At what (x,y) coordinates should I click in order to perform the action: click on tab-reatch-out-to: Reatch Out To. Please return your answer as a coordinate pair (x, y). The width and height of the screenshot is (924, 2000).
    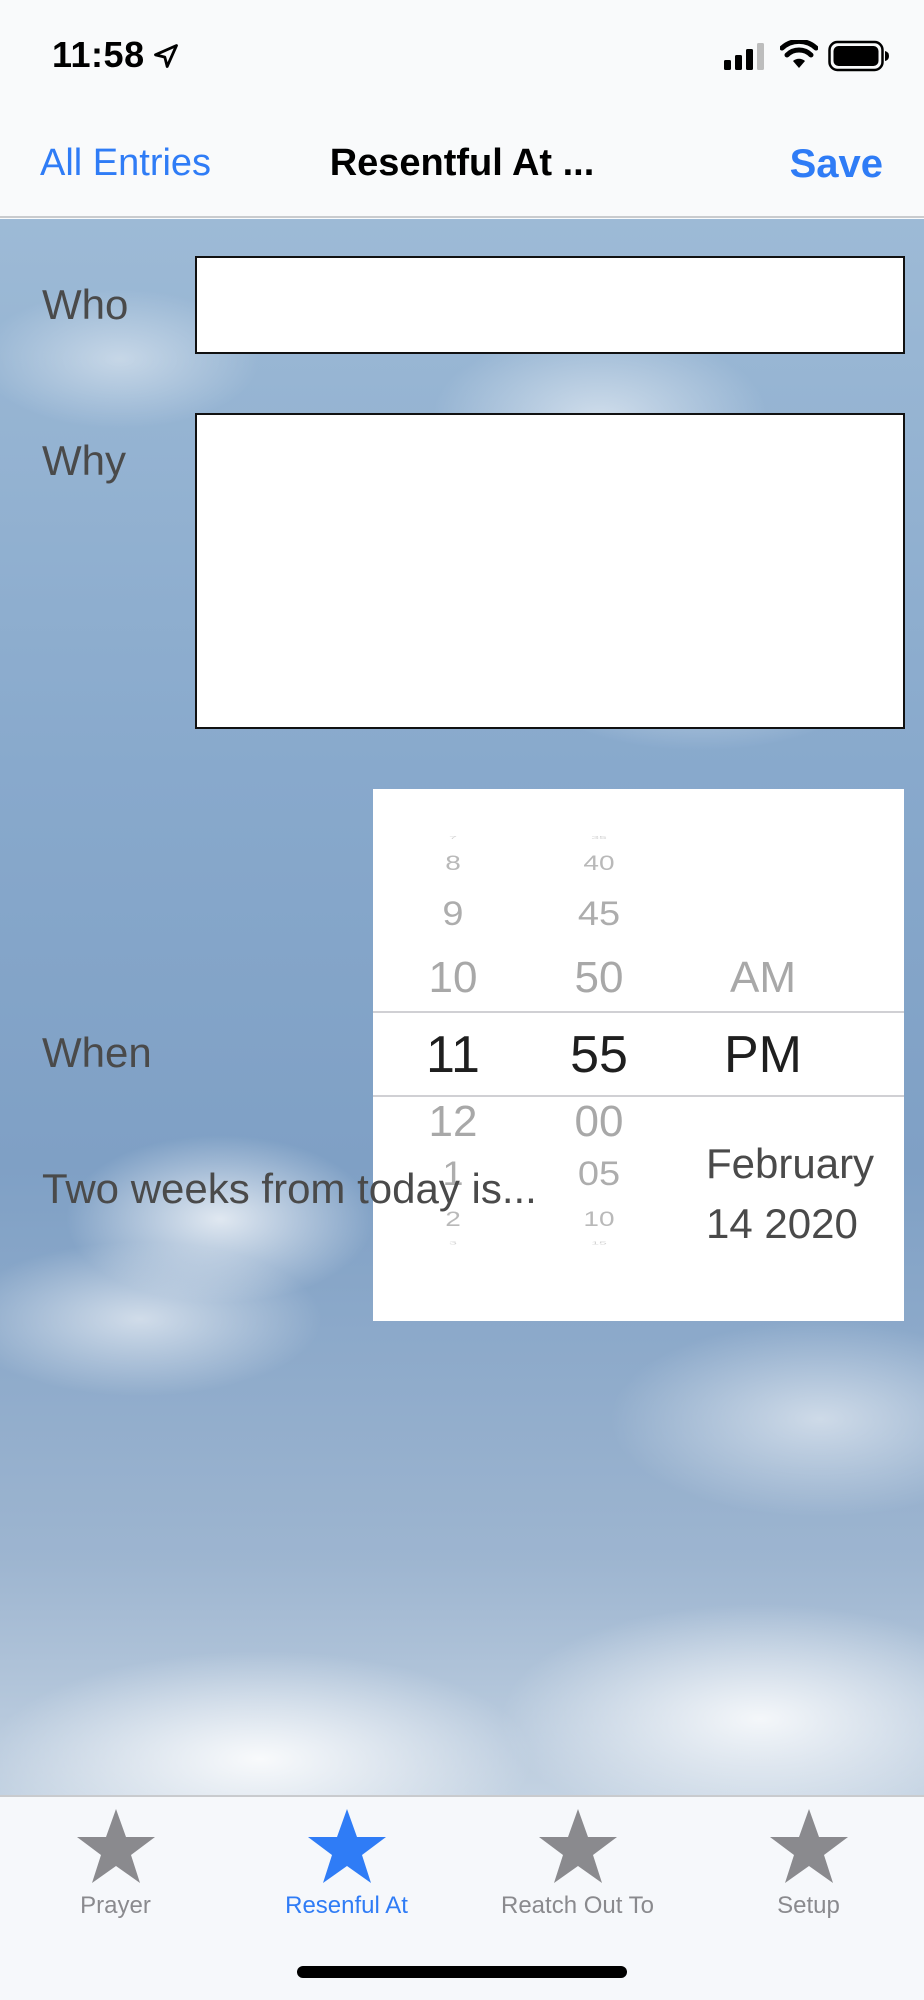
    Looking at the image, I should click on (577, 1867).